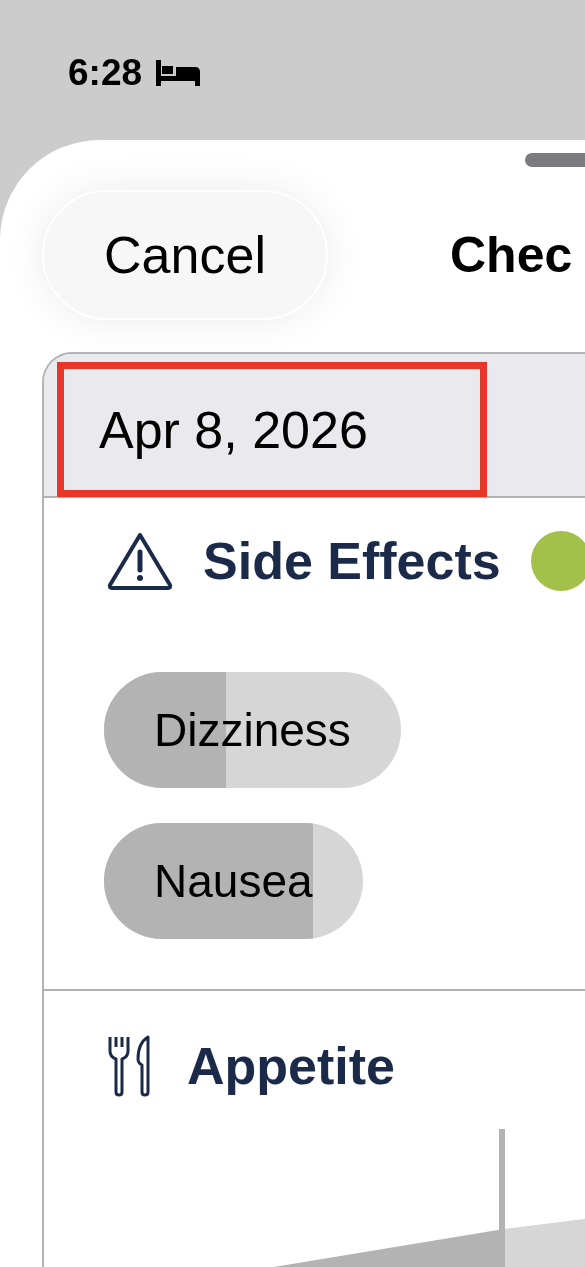  I want to click on chip-label: Dizziness, so click(252, 730).